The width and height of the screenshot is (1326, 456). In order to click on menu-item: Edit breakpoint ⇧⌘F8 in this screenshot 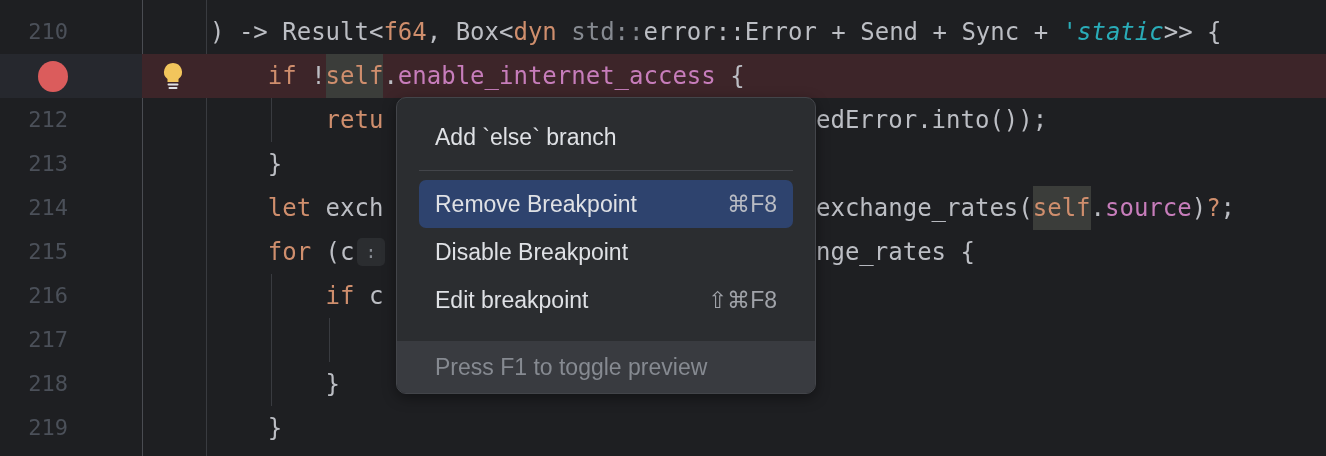, I will do `click(606, 300)`.